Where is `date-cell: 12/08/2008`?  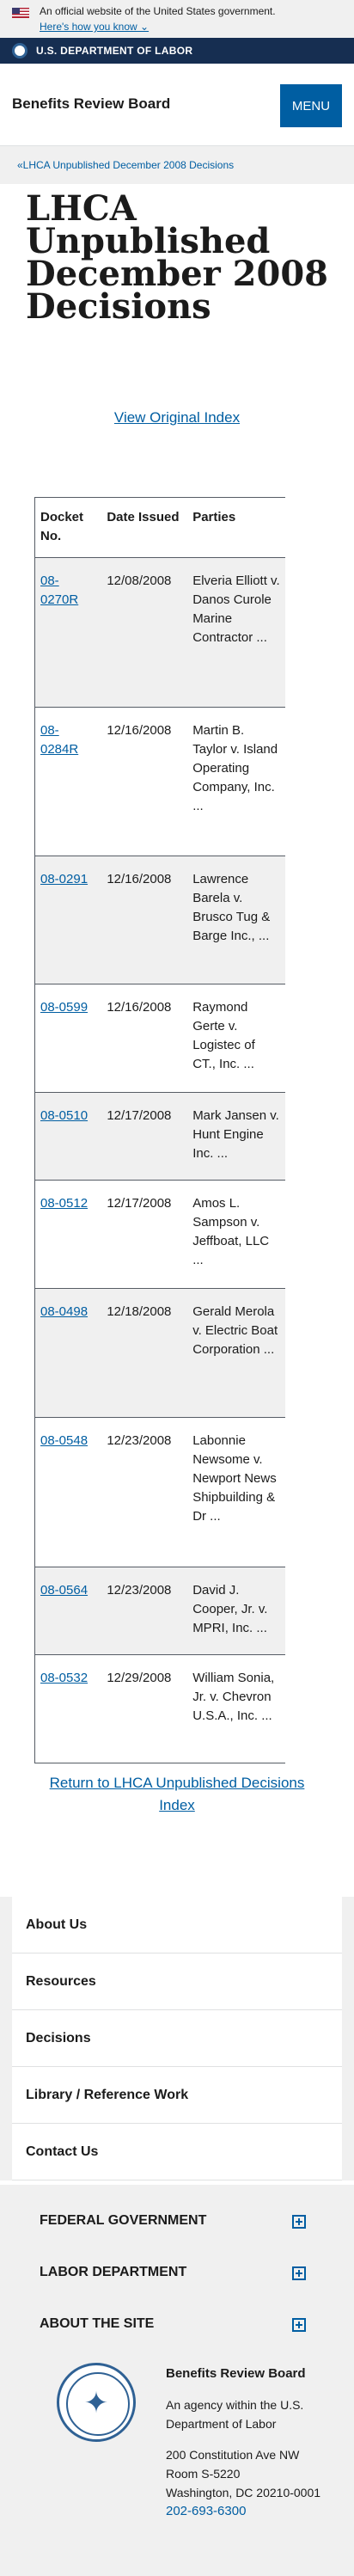 date-cell: 12/08/2008 is located at coordinates (144, 632).